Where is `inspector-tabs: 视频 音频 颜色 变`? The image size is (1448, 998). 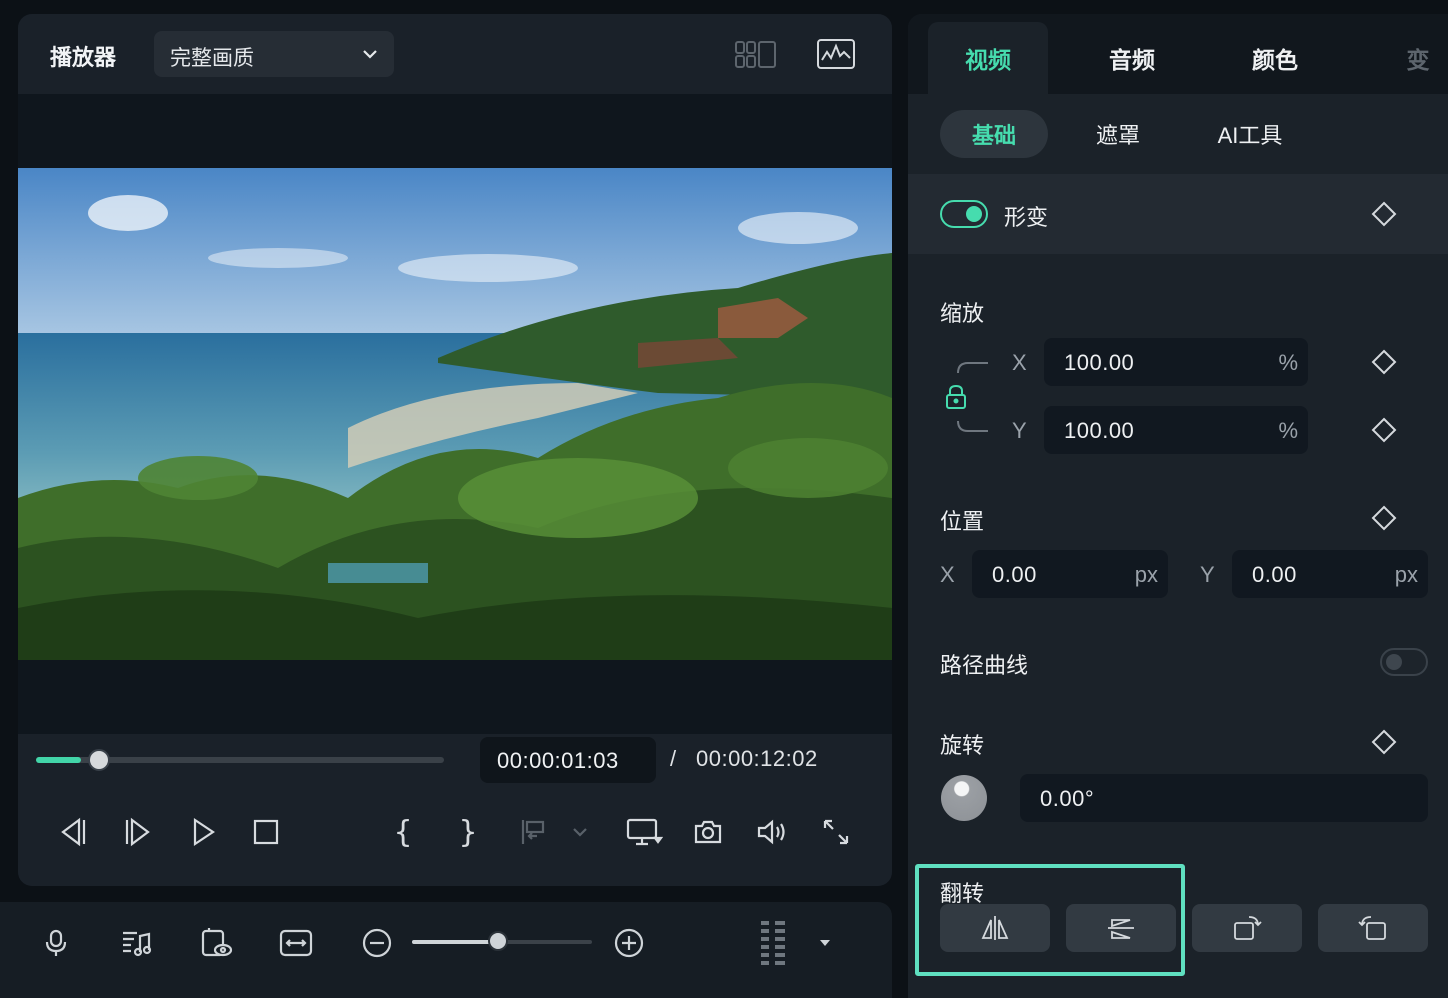
inspector-tabs: 视频 音频 颜色 变 is located at coordinates (1178, 54).